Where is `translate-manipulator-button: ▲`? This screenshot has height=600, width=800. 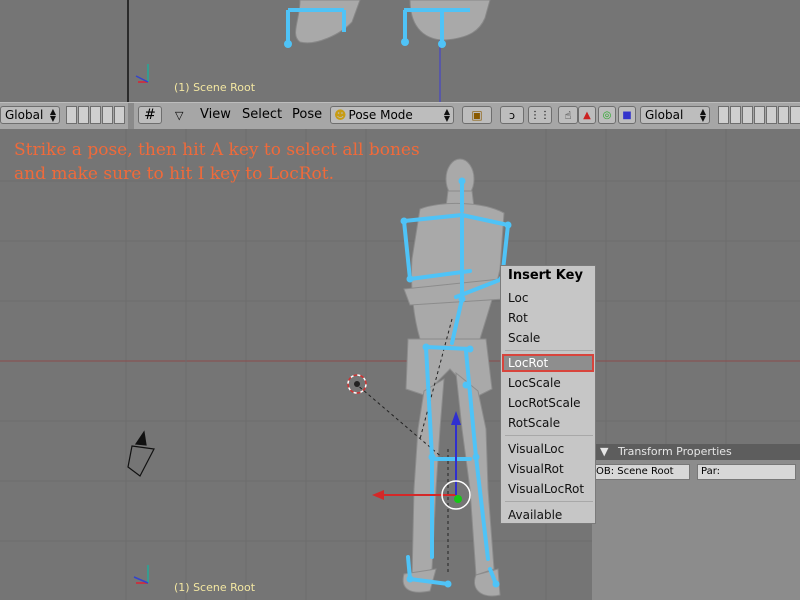 translate-manipulator-button: ▲ is located at coordinates (587, 115).